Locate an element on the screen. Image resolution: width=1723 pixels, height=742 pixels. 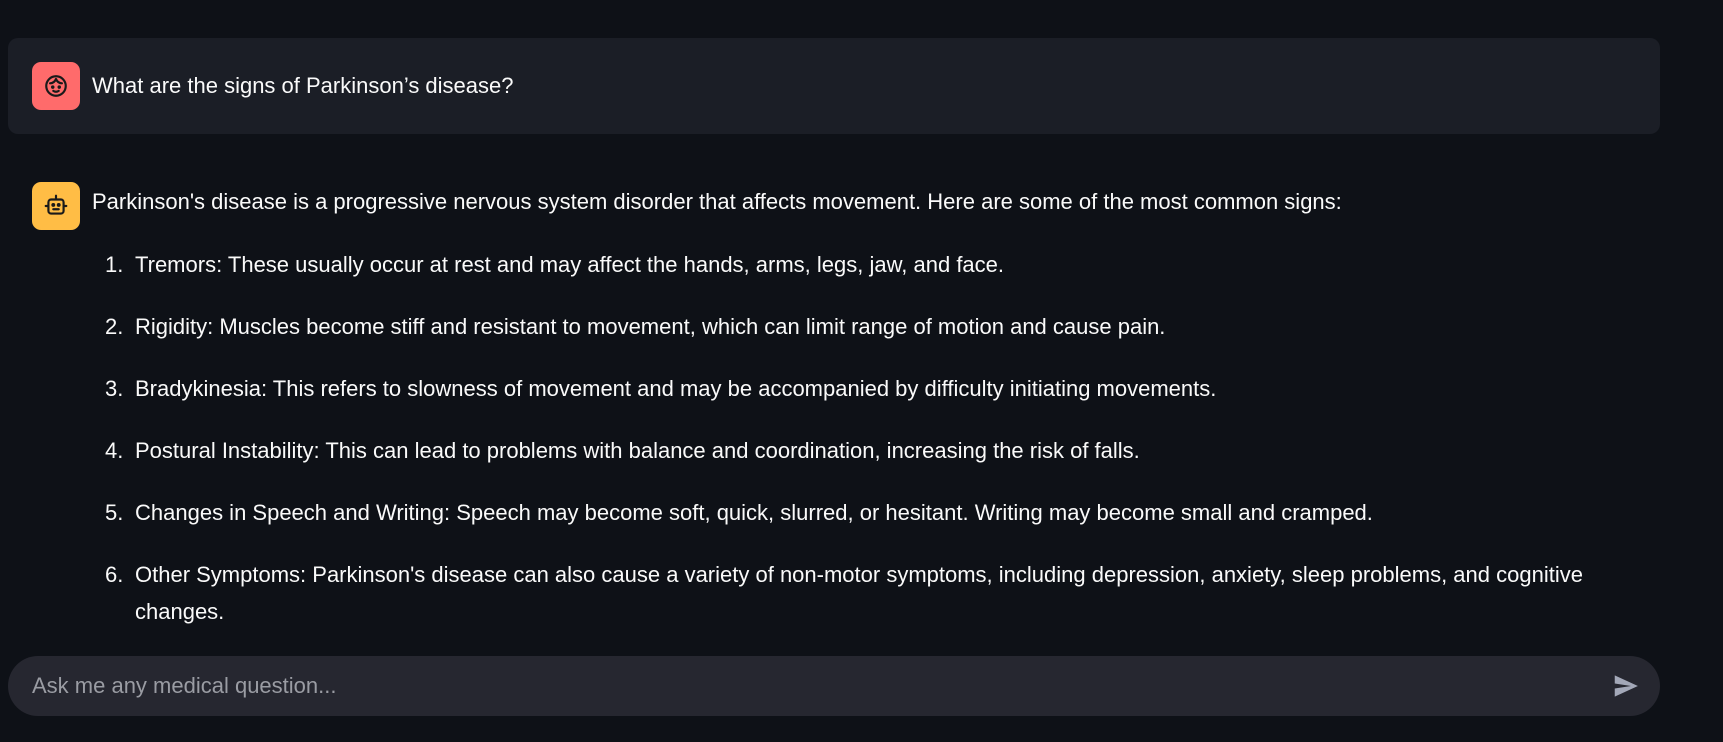
list-item-number: 6. is located at coordinates (114, 574).